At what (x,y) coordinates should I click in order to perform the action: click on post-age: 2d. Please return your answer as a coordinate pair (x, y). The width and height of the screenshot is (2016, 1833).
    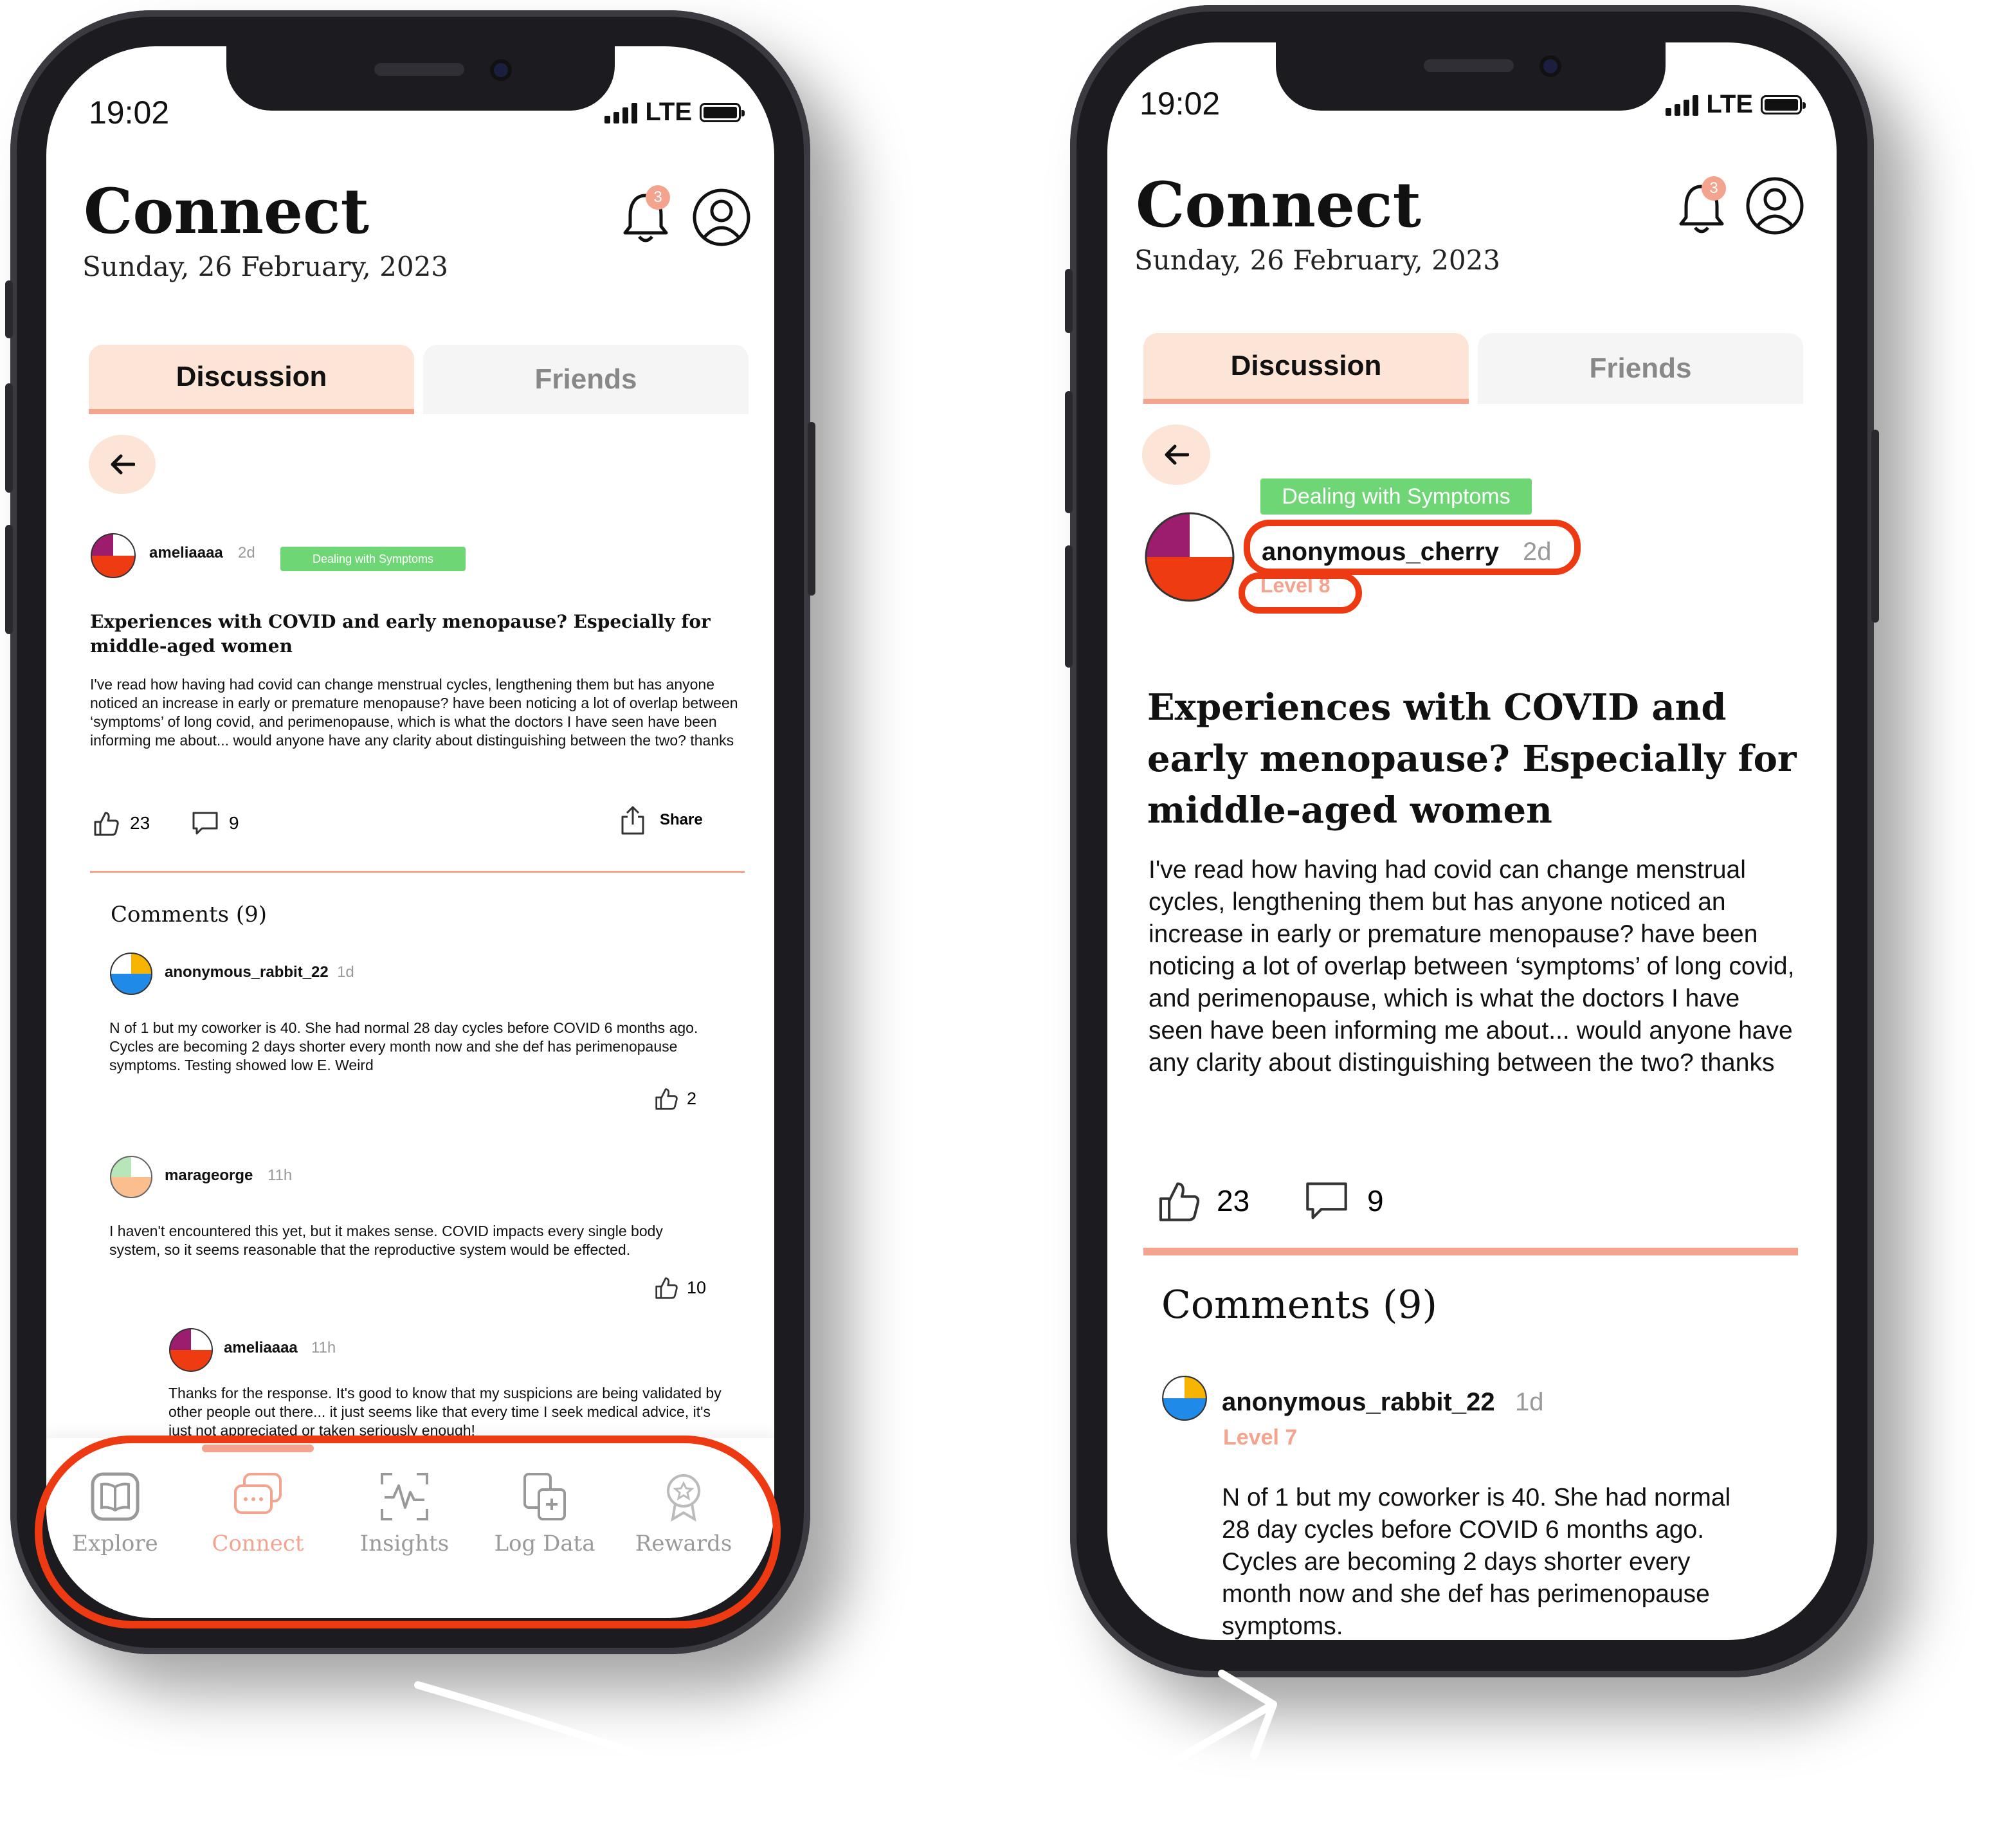
    Looking at the image, I should click on (246, 552).